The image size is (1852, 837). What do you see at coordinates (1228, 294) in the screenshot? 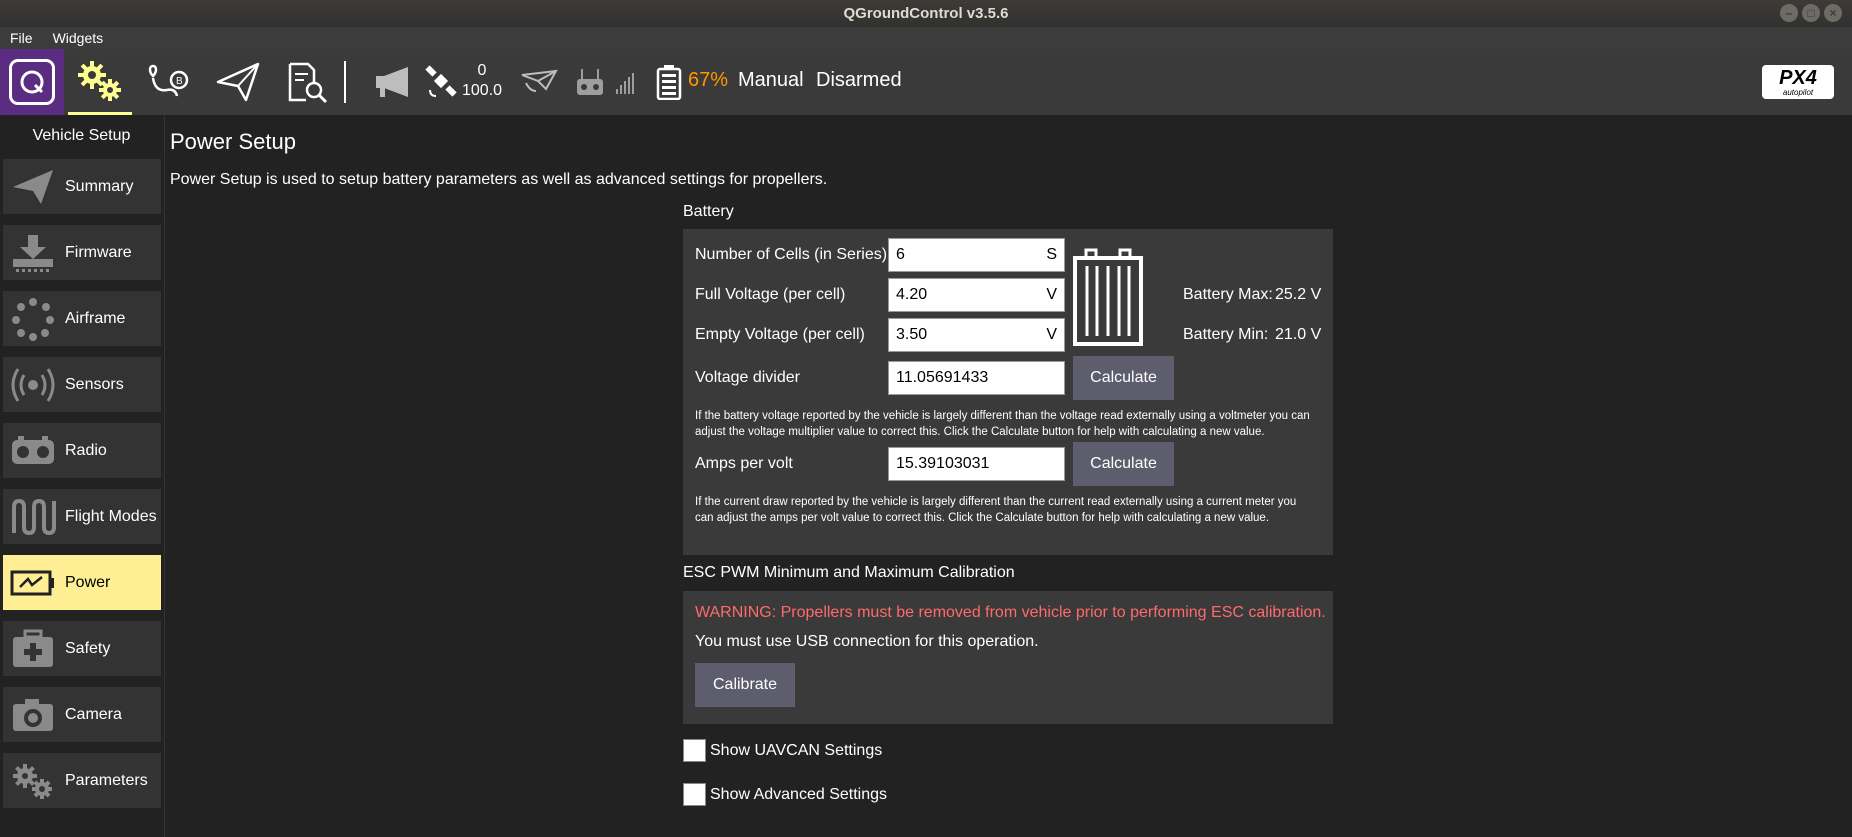
I see `battery-max-label: Battery Max:` at bounding box center [1228, 294].